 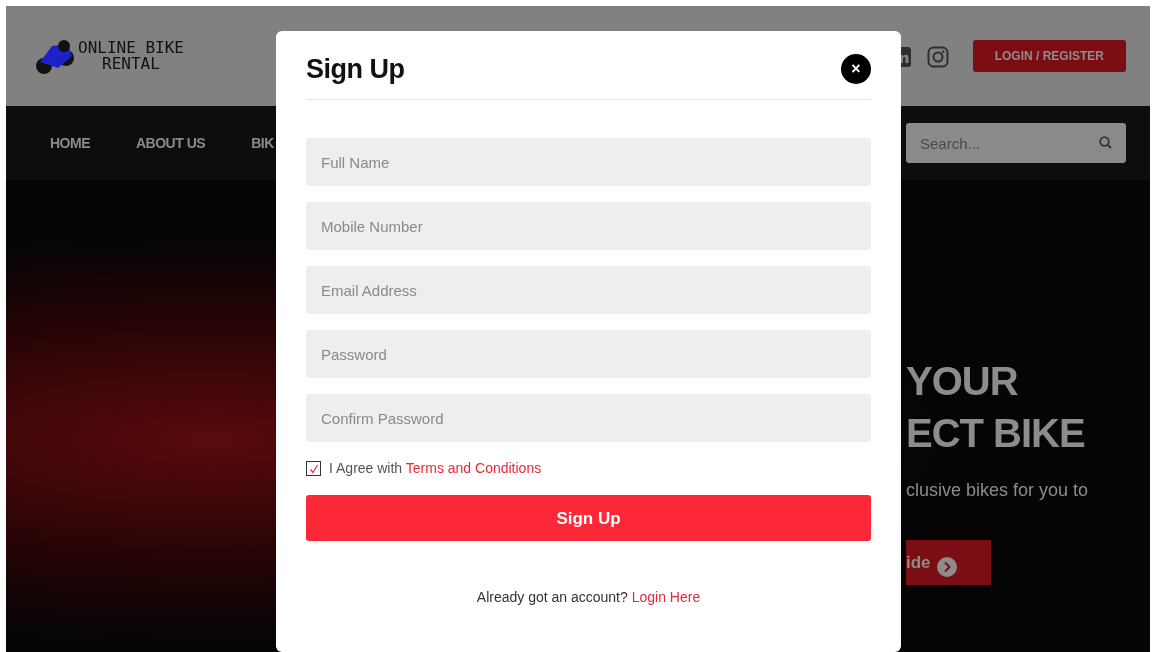 I want to click on input-field: Mobile Number, so click(x=588, y=226).